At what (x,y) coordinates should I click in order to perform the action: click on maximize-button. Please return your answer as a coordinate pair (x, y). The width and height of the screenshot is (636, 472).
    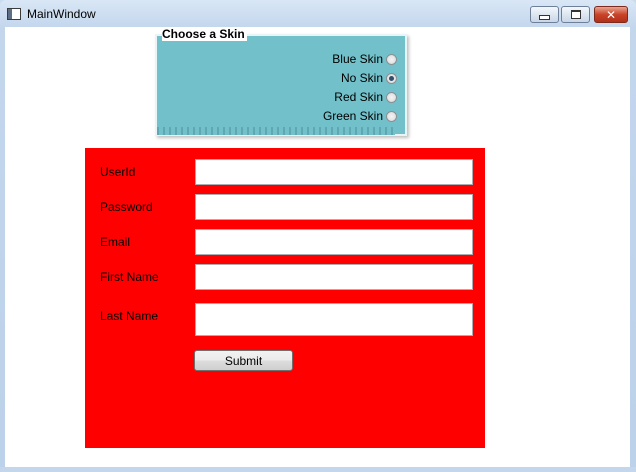
    Looking at the image, I should click on (575, 14).